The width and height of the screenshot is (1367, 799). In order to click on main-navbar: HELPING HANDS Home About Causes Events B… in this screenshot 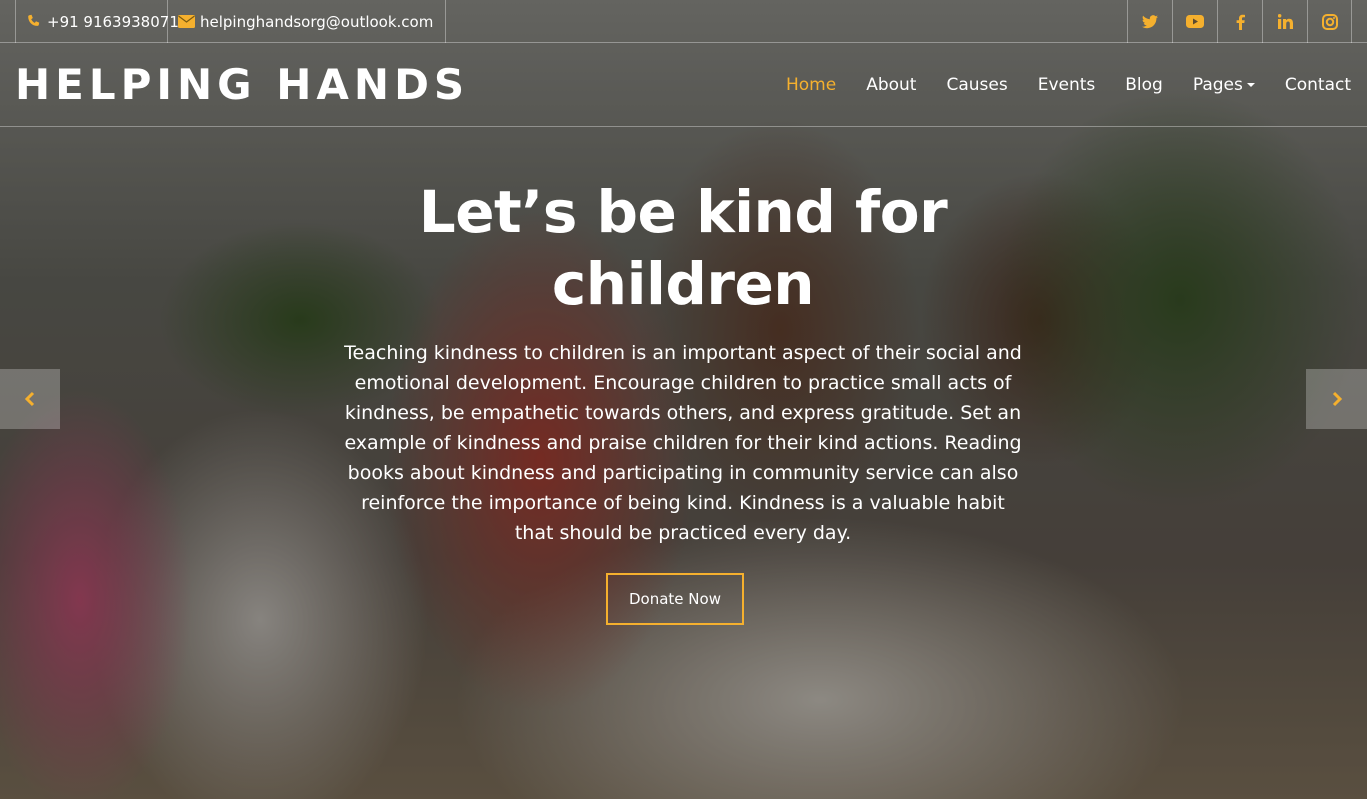, I will do `click(683, 85)`.